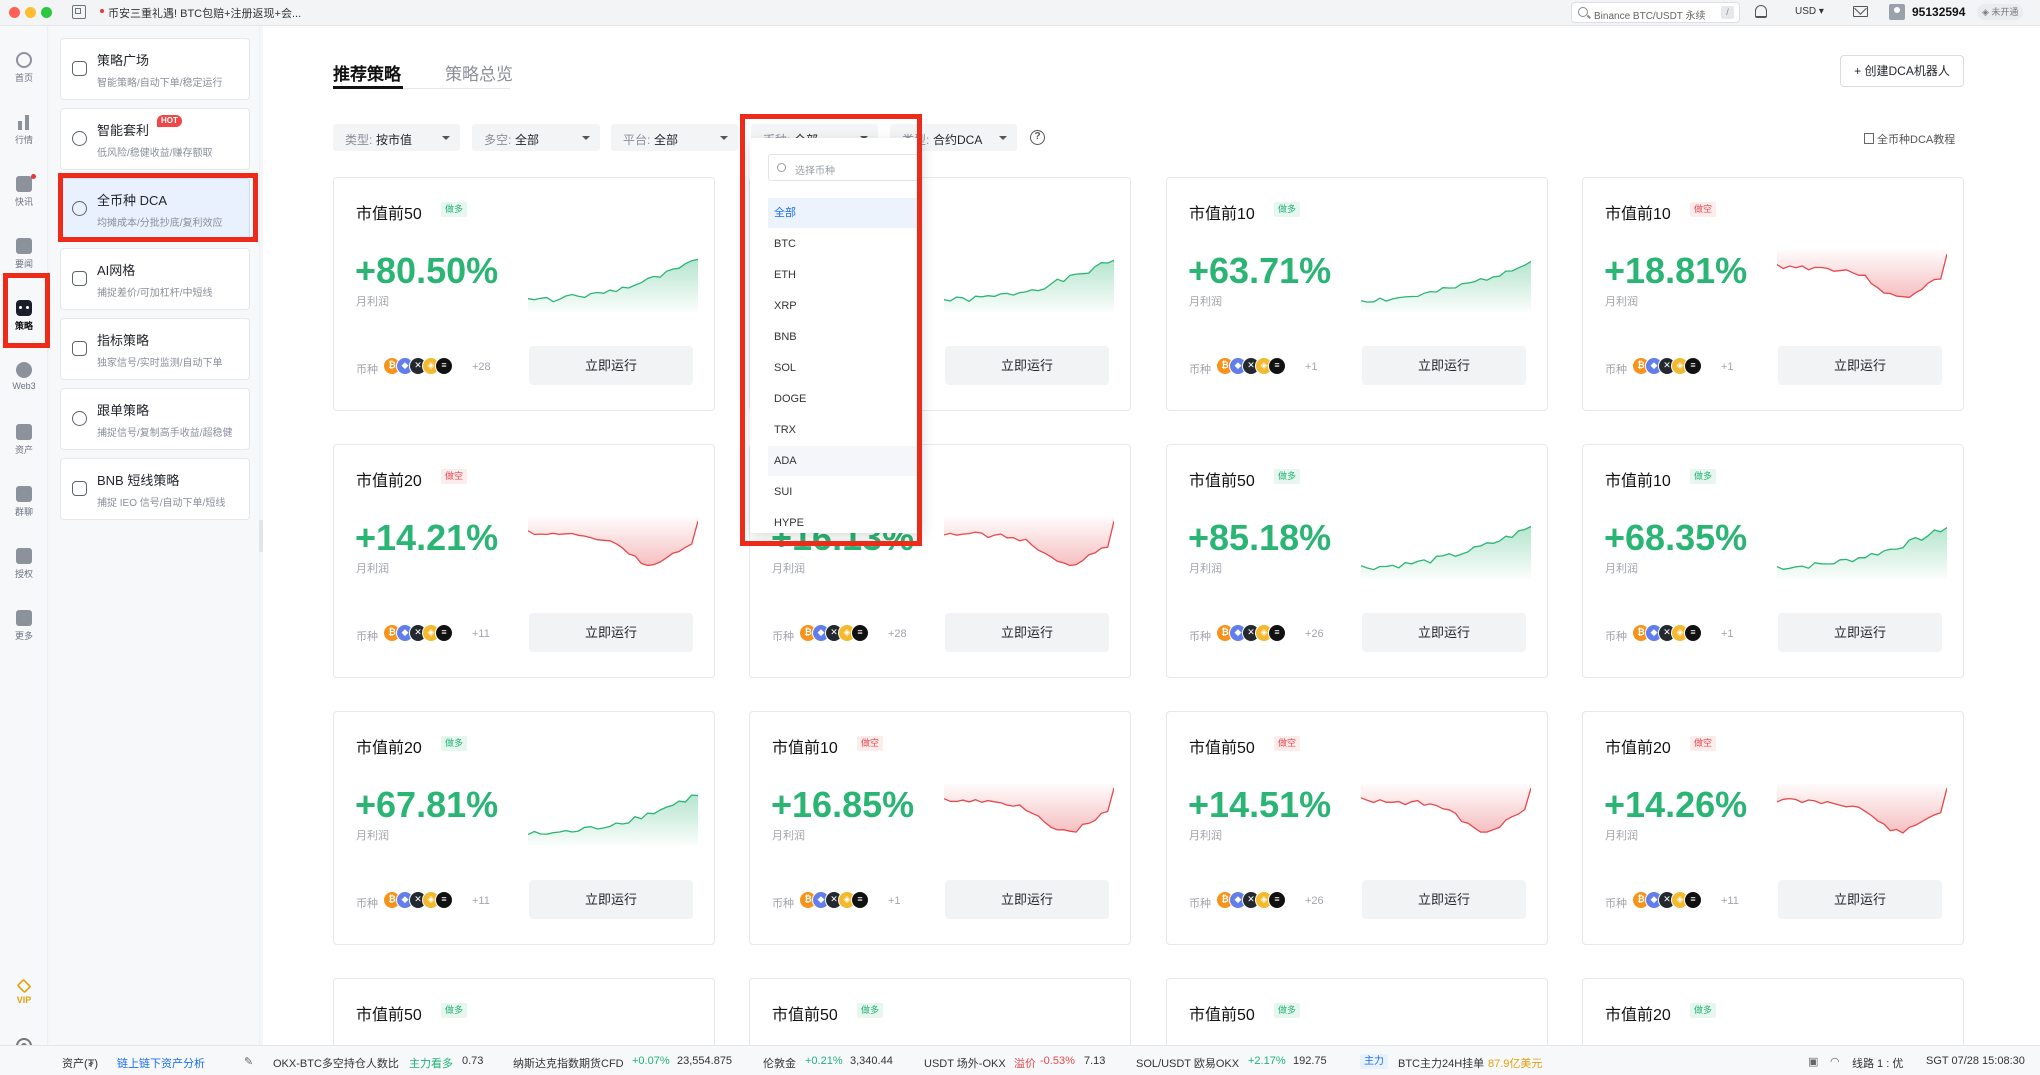  Describe the element at coordinates (1187, 1063) in the screenshot. I see `ticker-name: SOL/USDT 欧易OKX` at that location.